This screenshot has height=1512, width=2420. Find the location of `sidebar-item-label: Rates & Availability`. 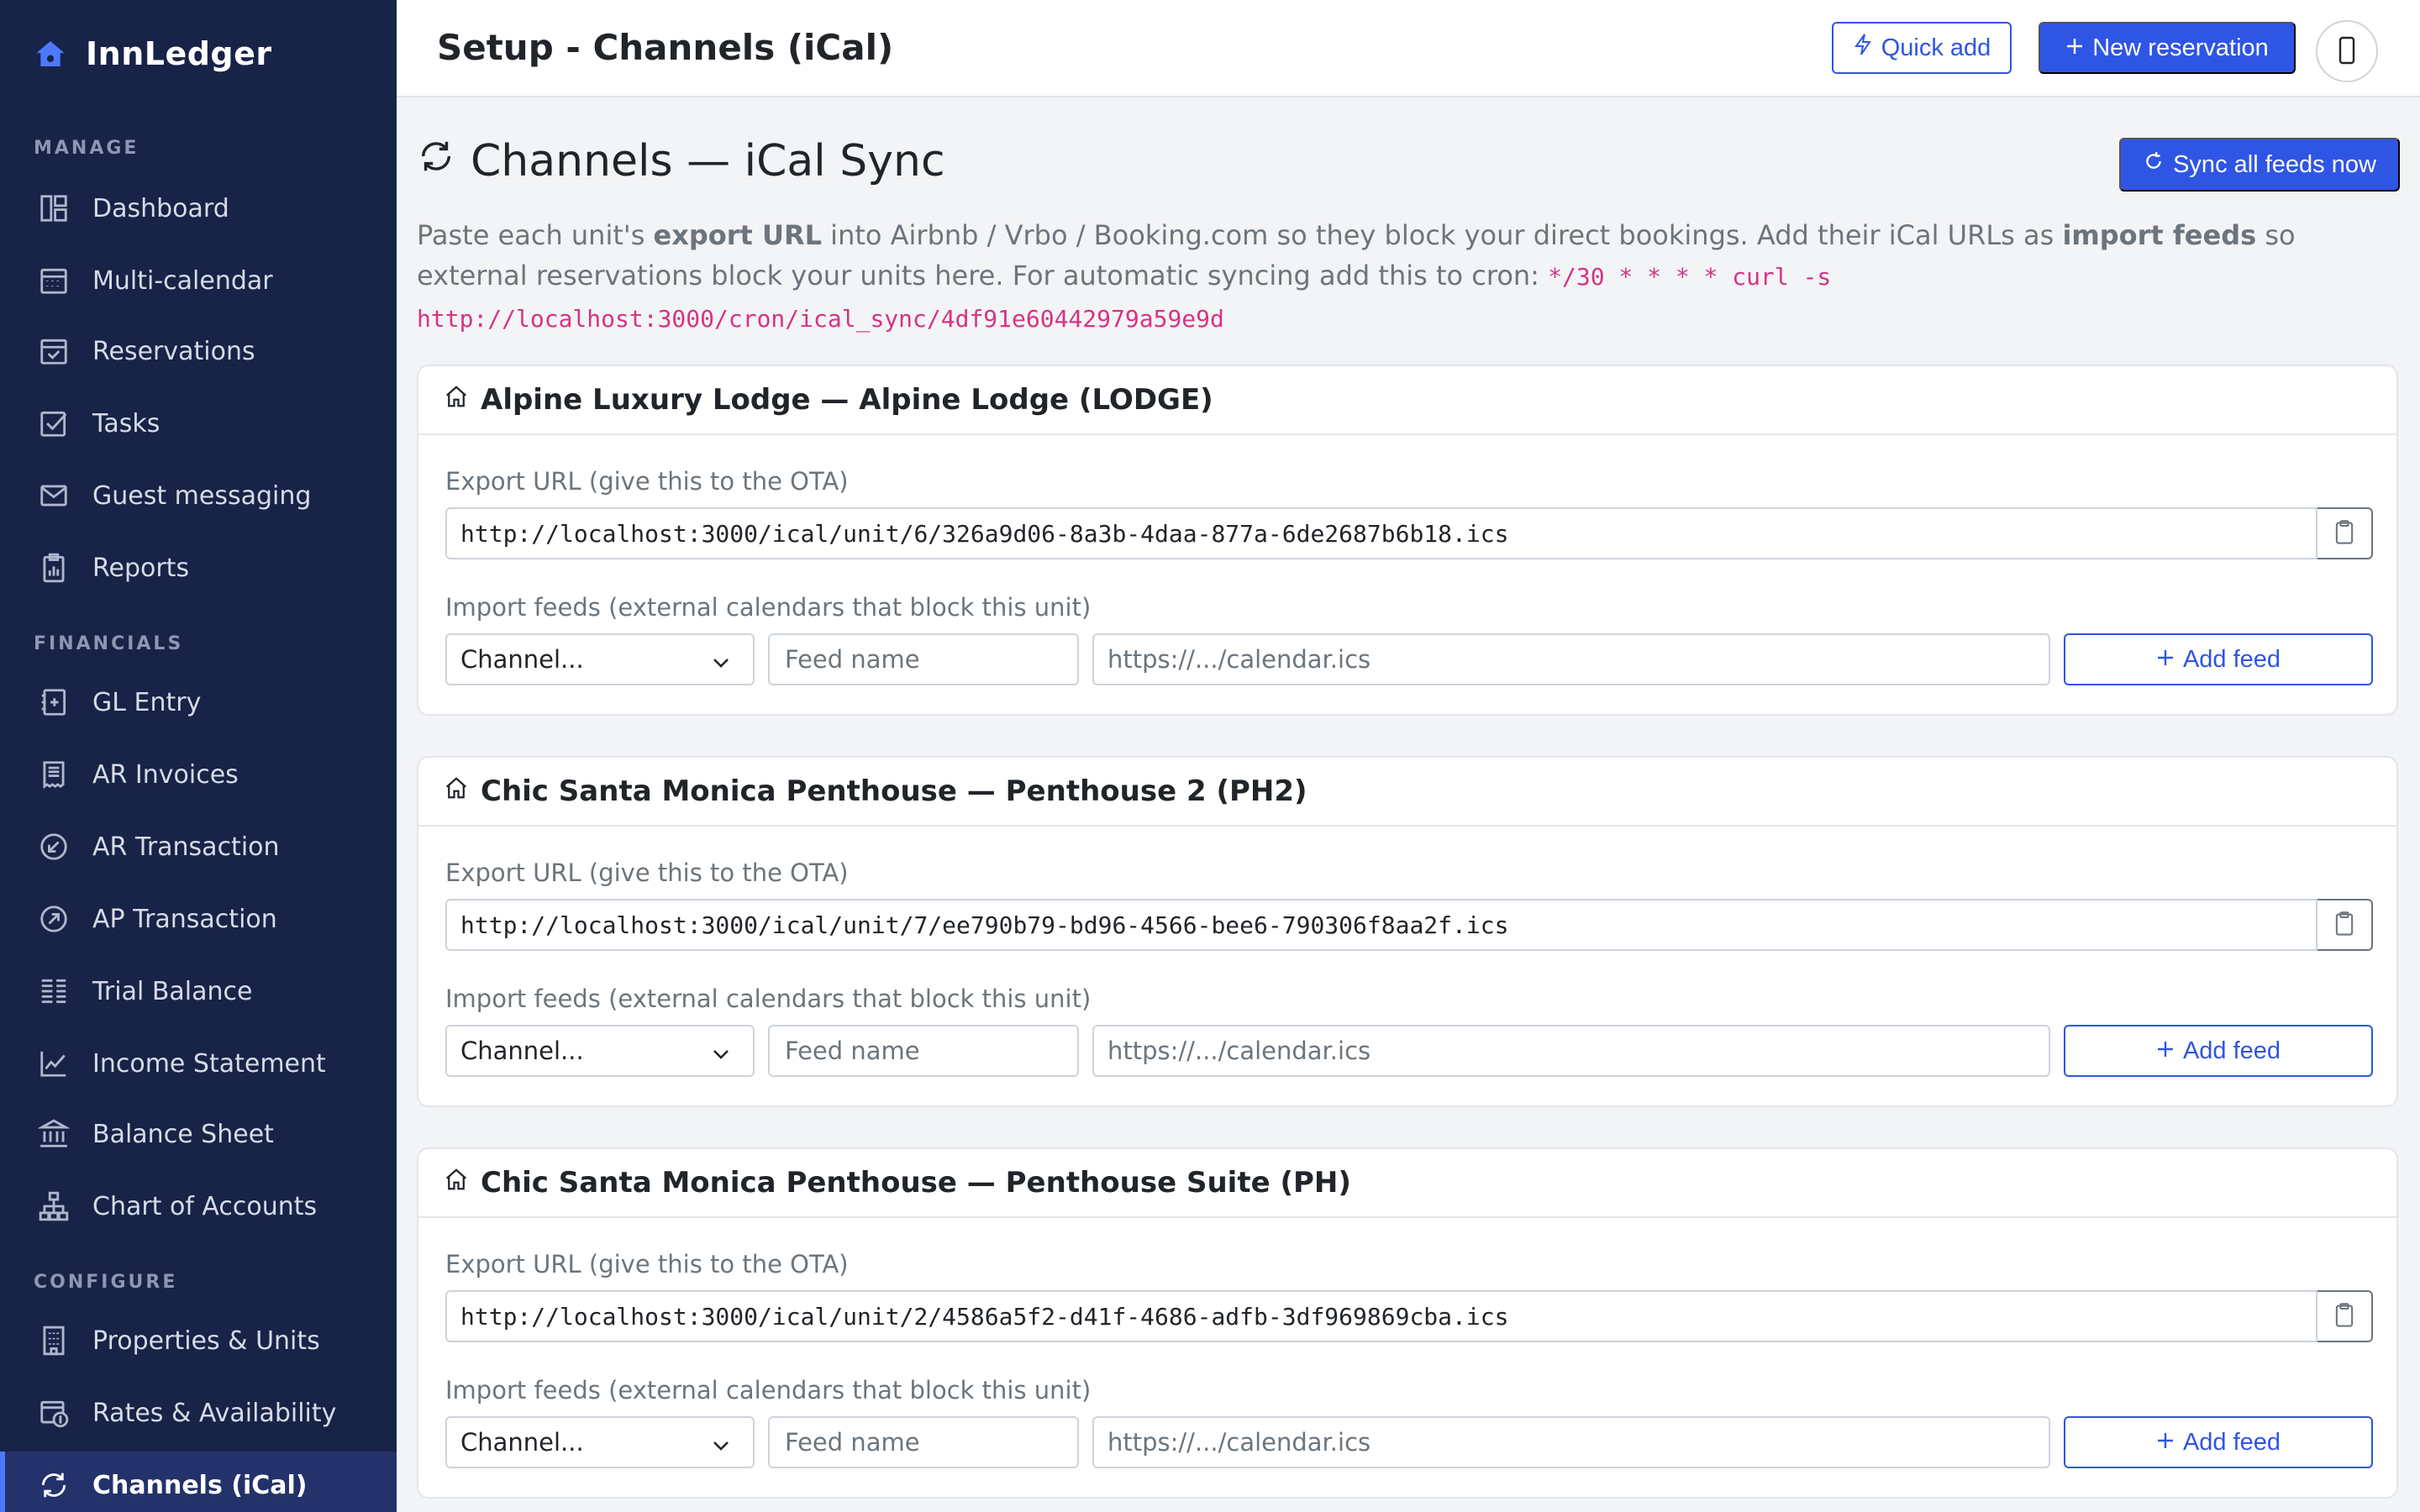

sidebar-item-label: Rates & Availability is located at coordinates (214, 1413).